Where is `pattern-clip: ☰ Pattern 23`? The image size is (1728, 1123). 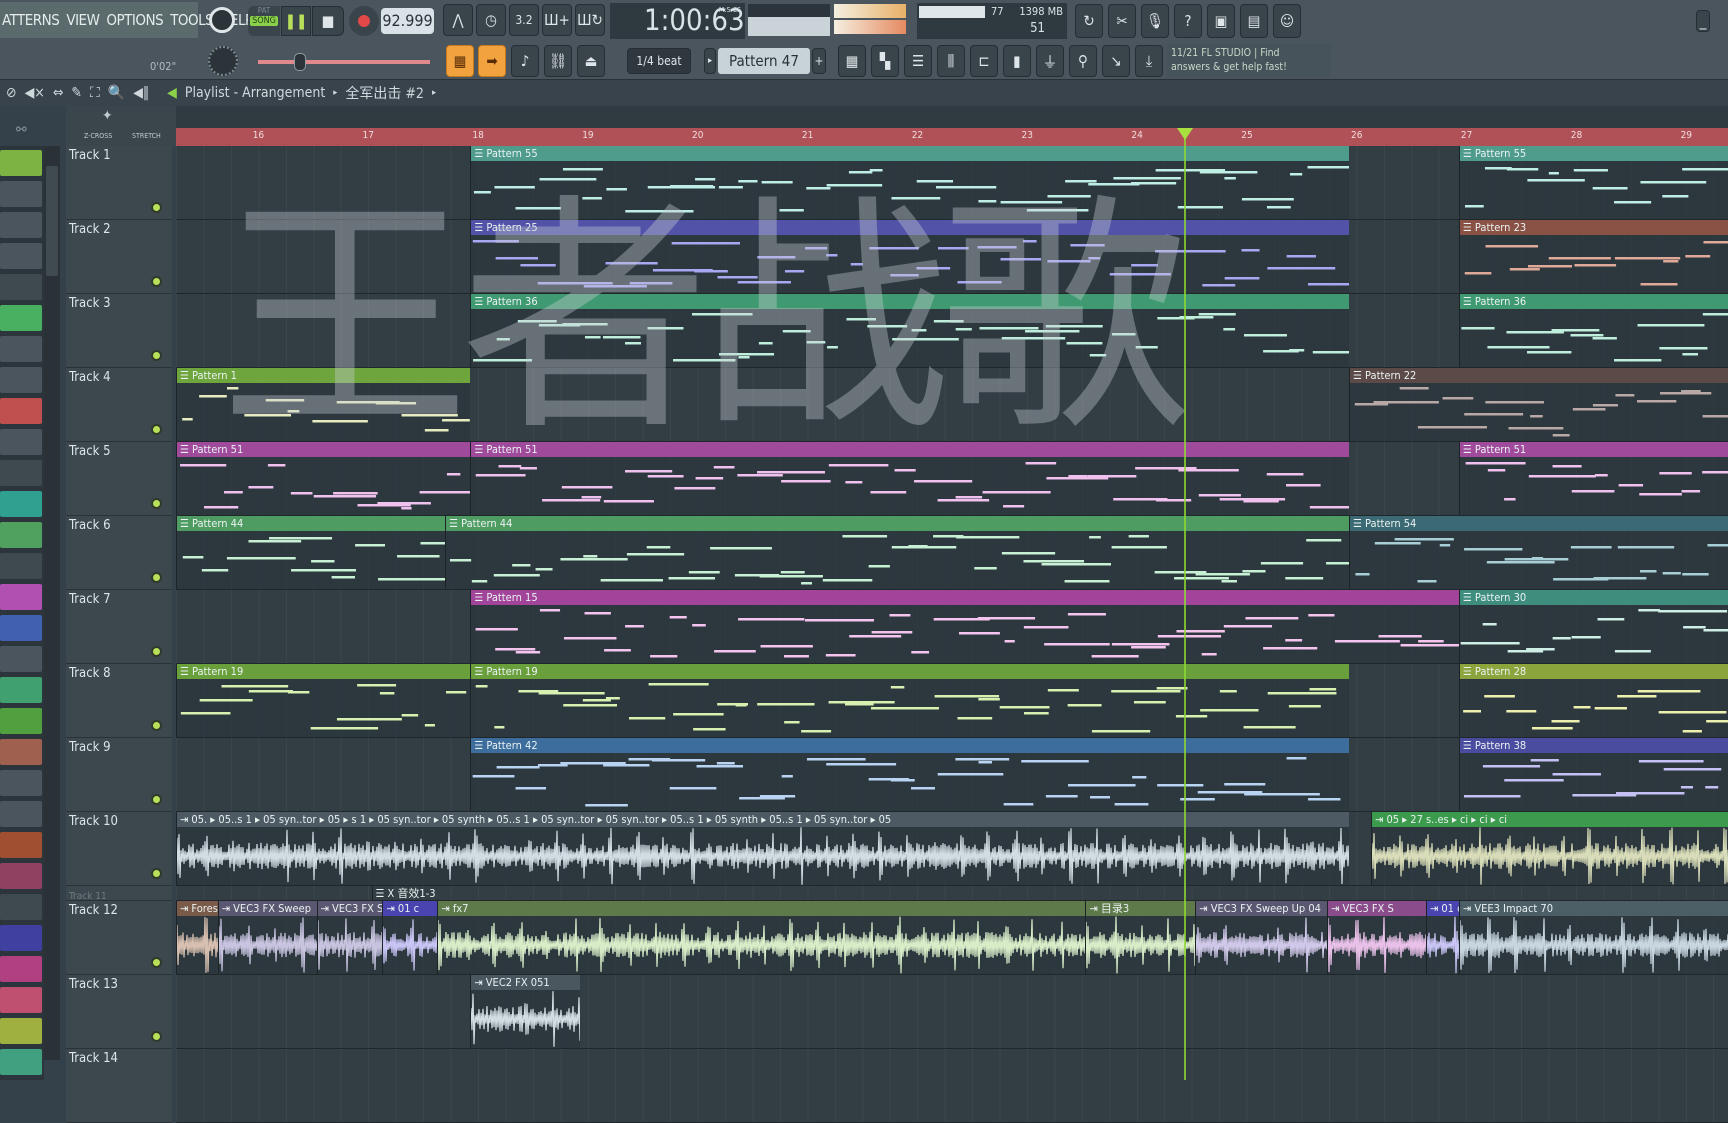
pattern-clip: ☰ Pattern 23 is located at coordinates (1593, 256).